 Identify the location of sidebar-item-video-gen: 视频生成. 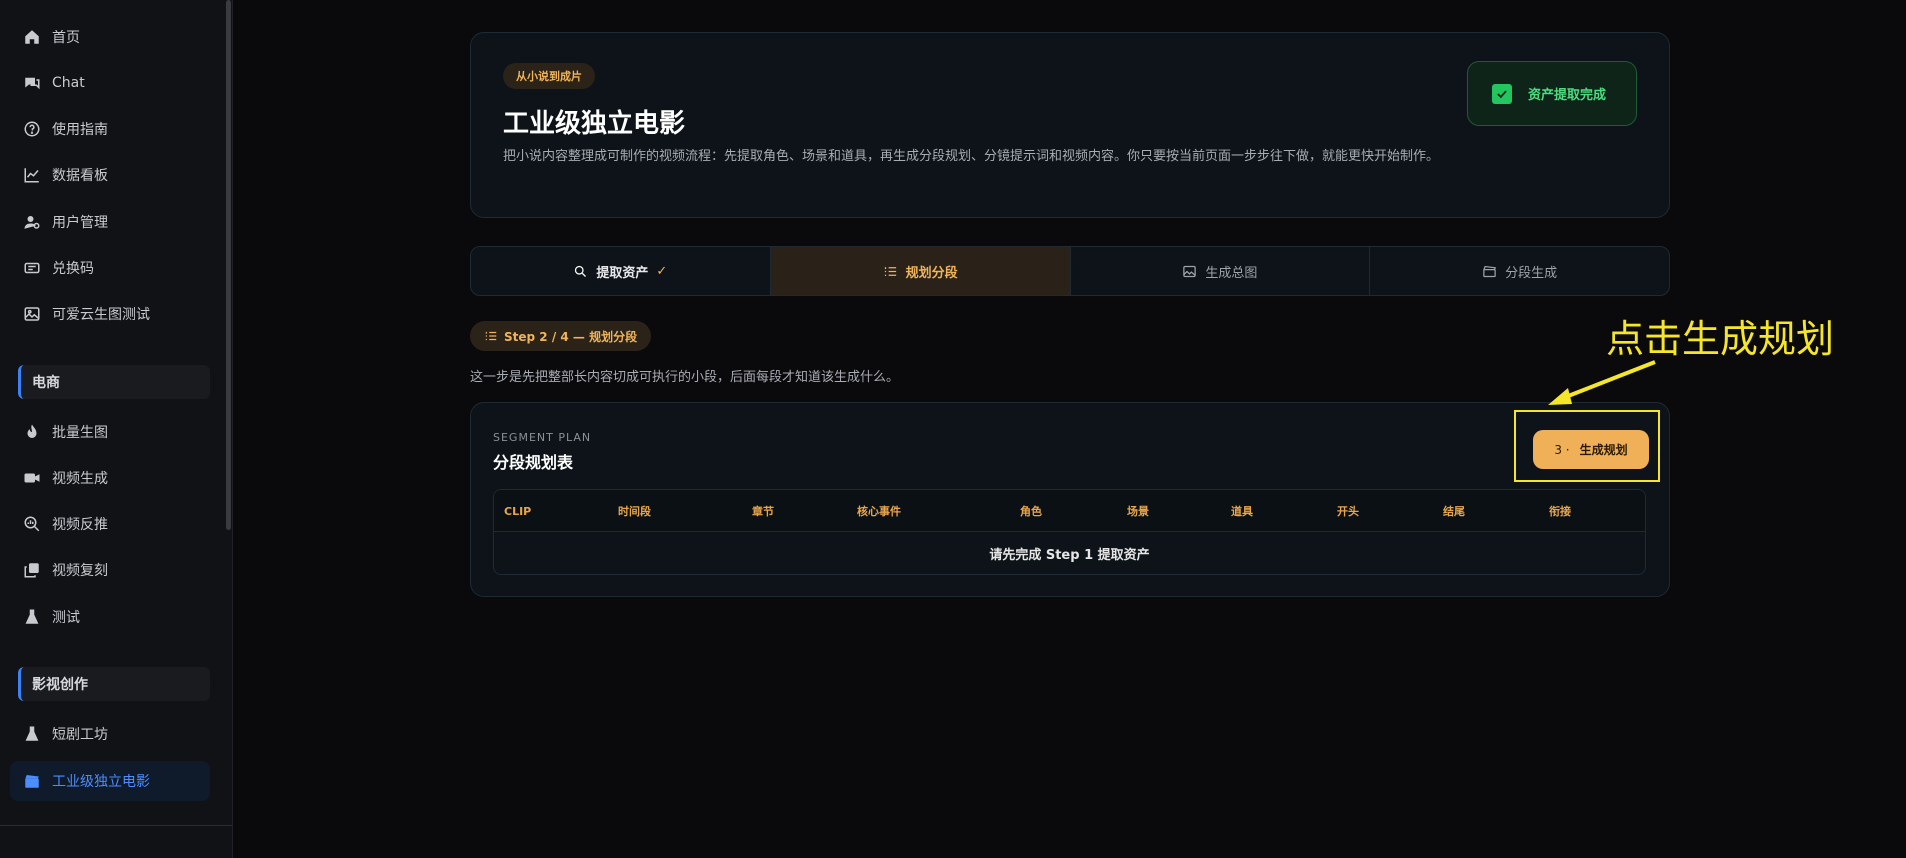
(110, 478).